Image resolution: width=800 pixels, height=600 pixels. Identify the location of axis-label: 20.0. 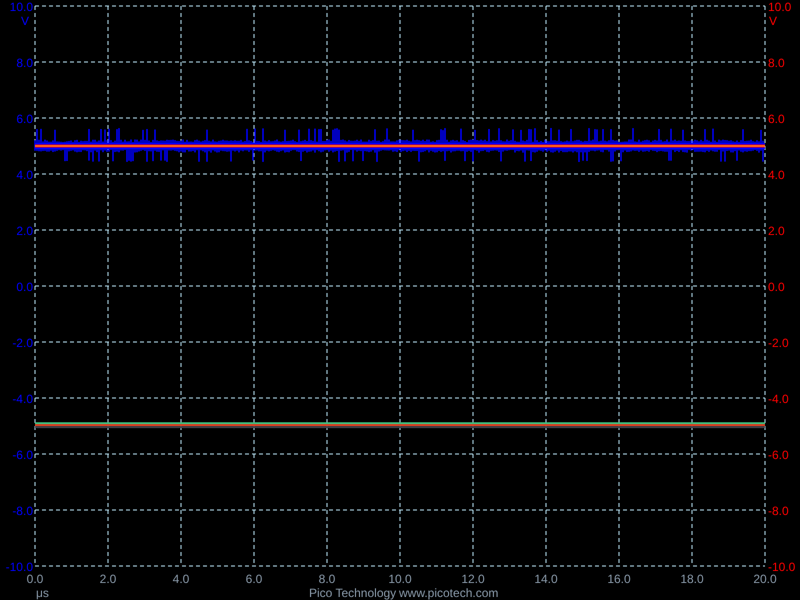
(765, 579).